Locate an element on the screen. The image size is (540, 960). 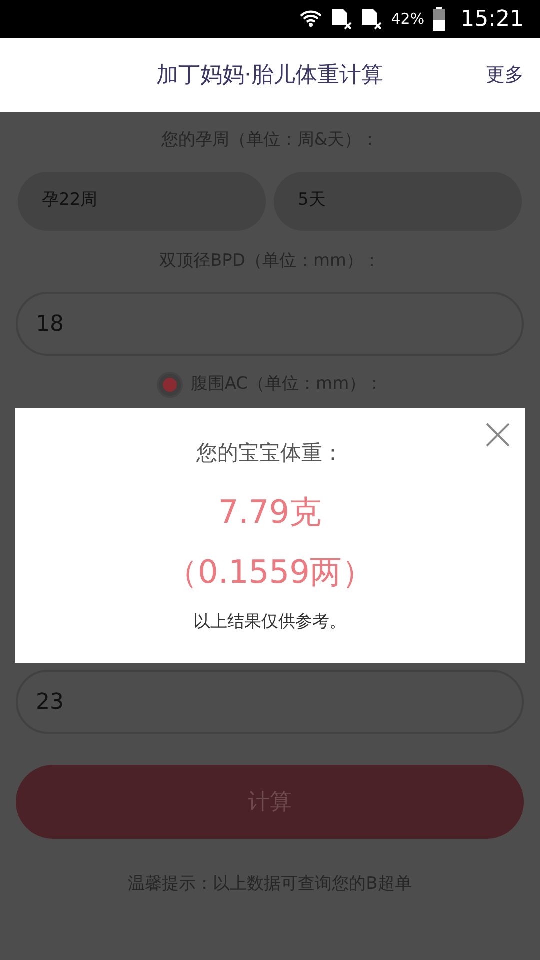
more-button: 更多 is located at coordinates (505, 75).